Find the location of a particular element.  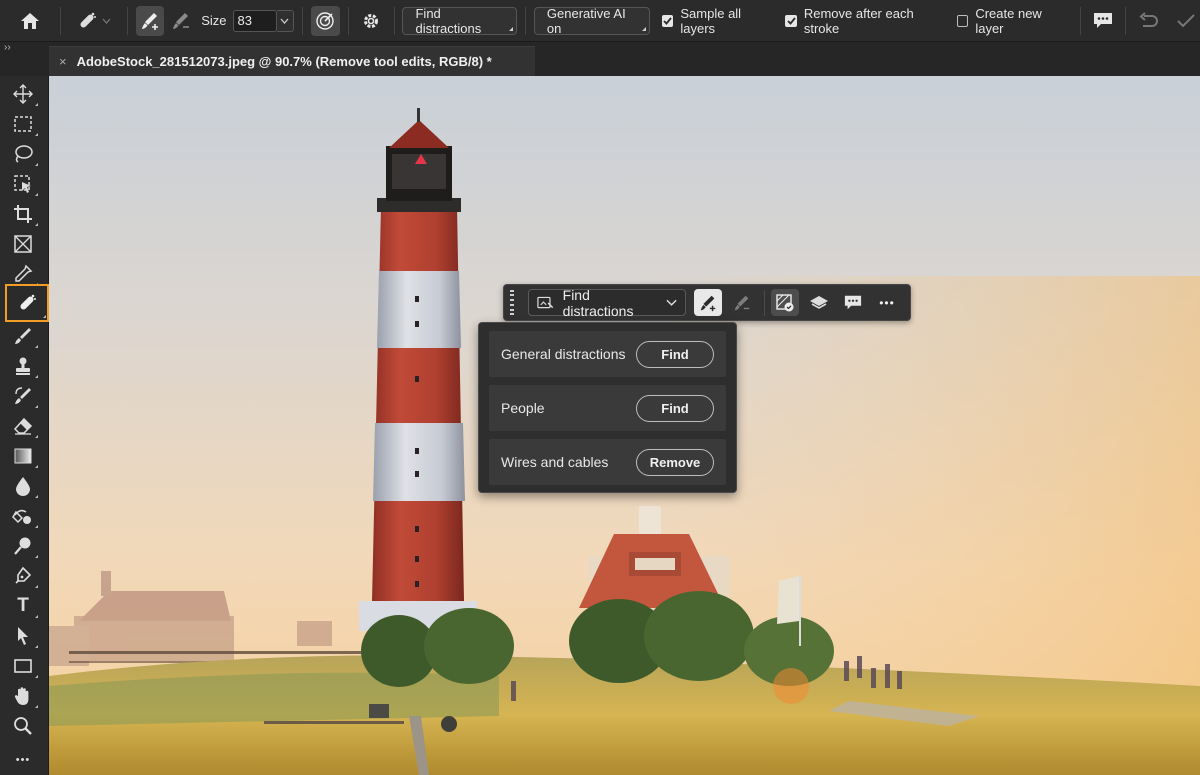

crop-tool is located at coordinates (23, 214).